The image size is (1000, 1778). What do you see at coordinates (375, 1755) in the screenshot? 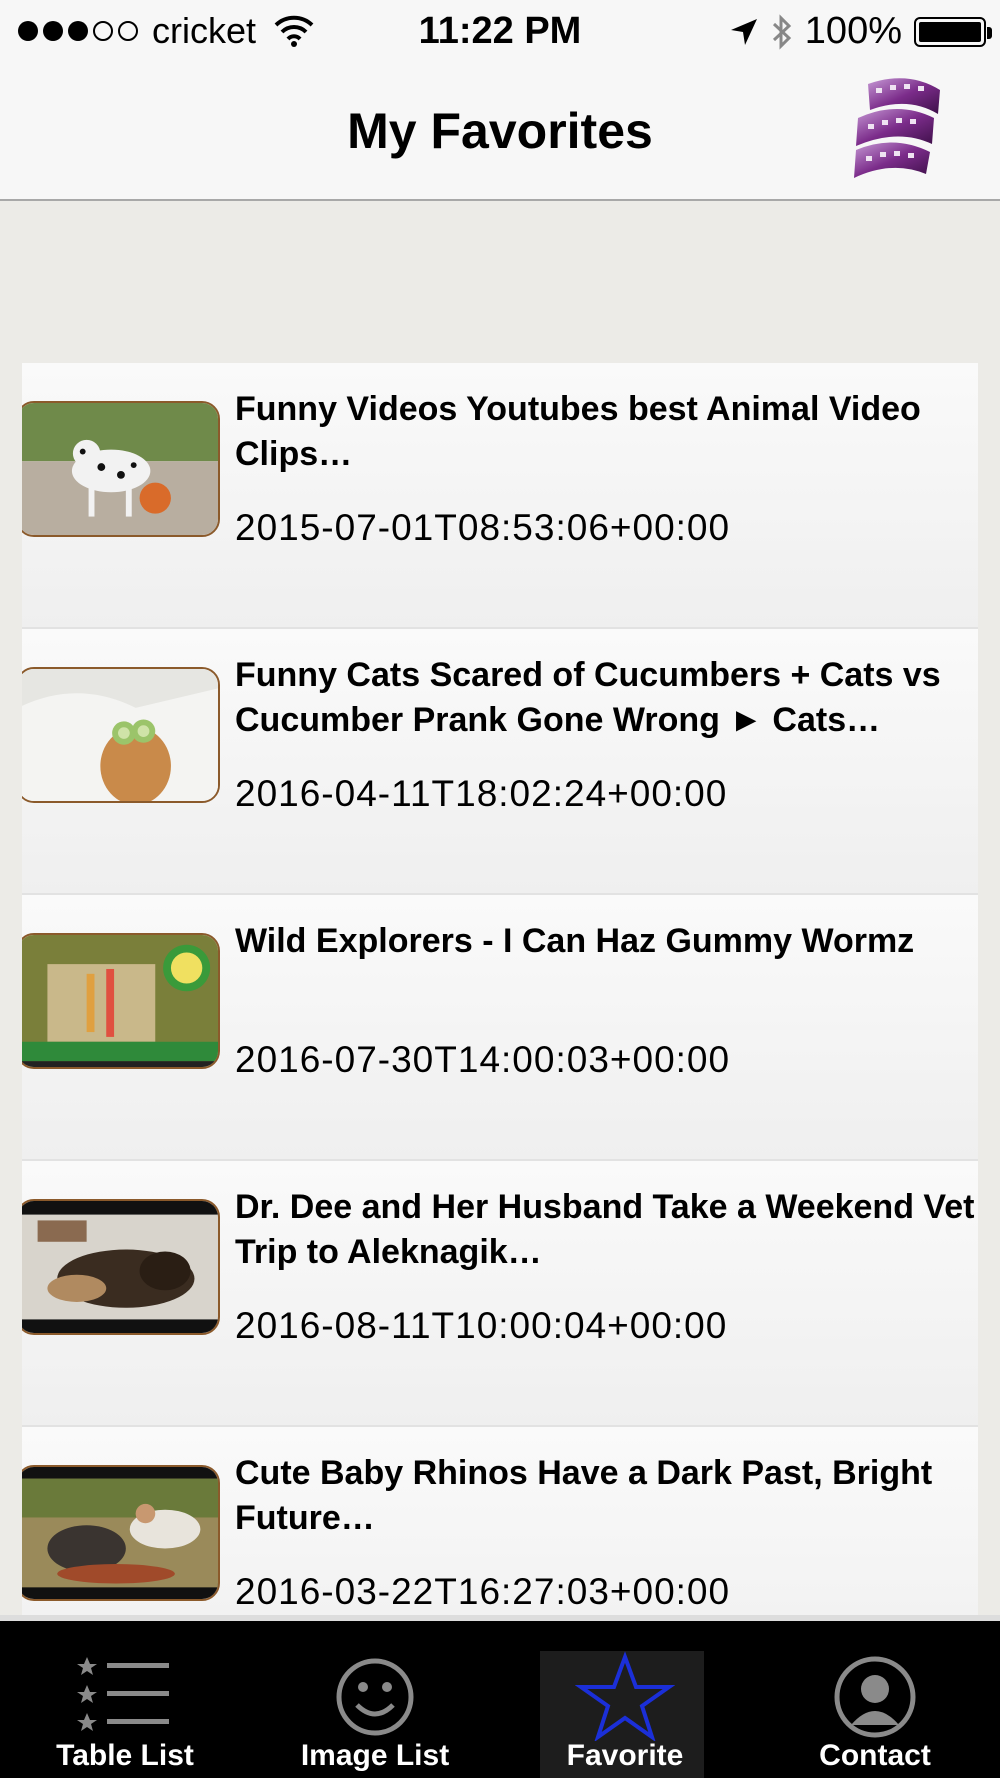
I see `tab-label: Image List` at bounding box center [375, 1755].